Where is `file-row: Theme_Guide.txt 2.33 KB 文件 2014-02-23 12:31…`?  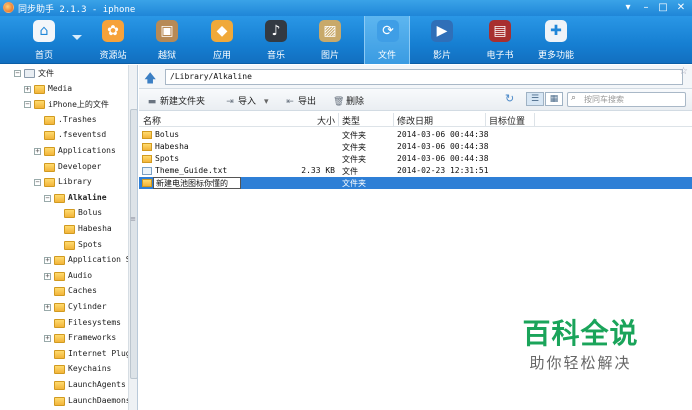 file-row: Theme_Guide.txt 2.33 KB 文件 2014-02-23 12:31… is located at coordinates (415, 171).